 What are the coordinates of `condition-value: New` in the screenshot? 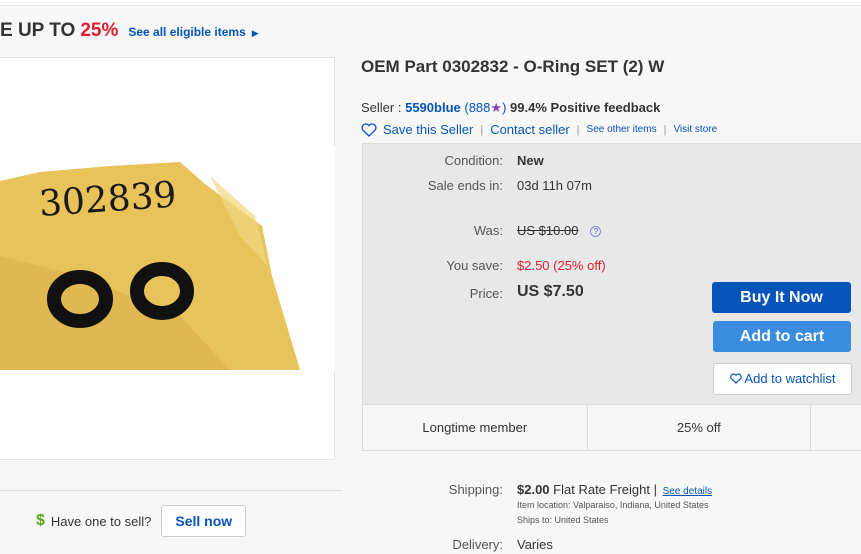 It's located at (530, 160).